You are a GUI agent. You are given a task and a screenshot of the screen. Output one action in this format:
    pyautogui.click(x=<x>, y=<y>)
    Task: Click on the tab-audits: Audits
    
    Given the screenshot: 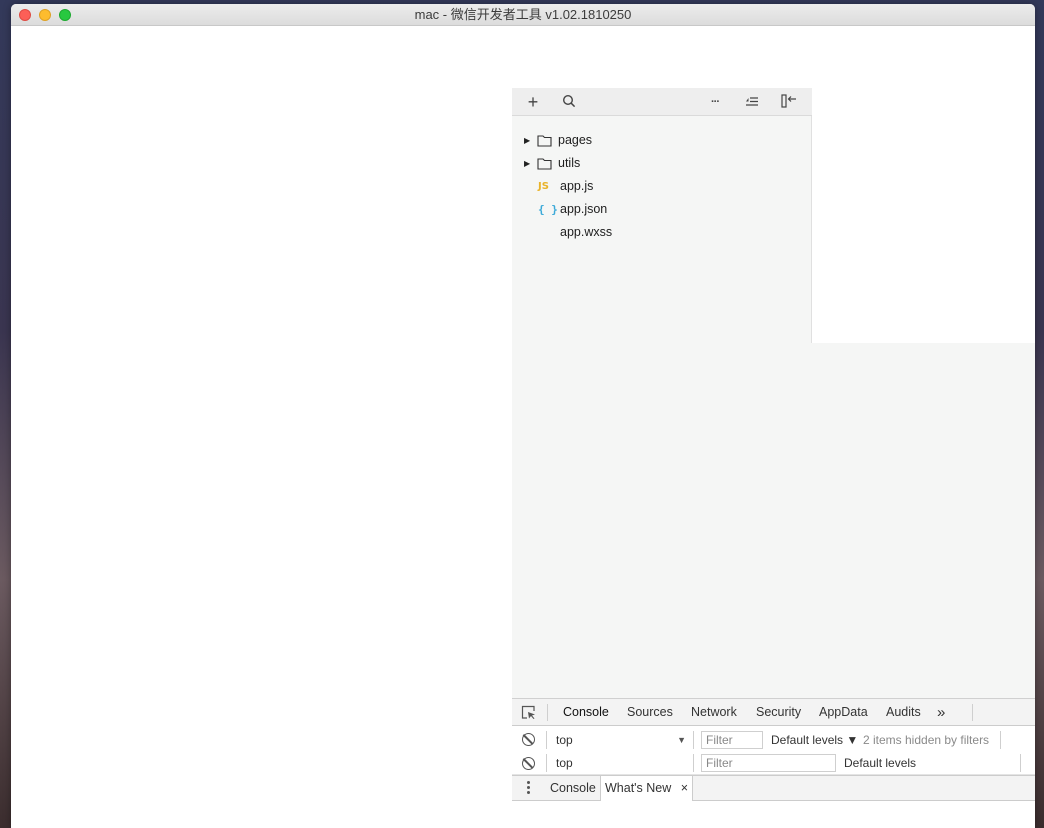 What is the action you would take?
    pyautogui.click(x=903, y=712)
    